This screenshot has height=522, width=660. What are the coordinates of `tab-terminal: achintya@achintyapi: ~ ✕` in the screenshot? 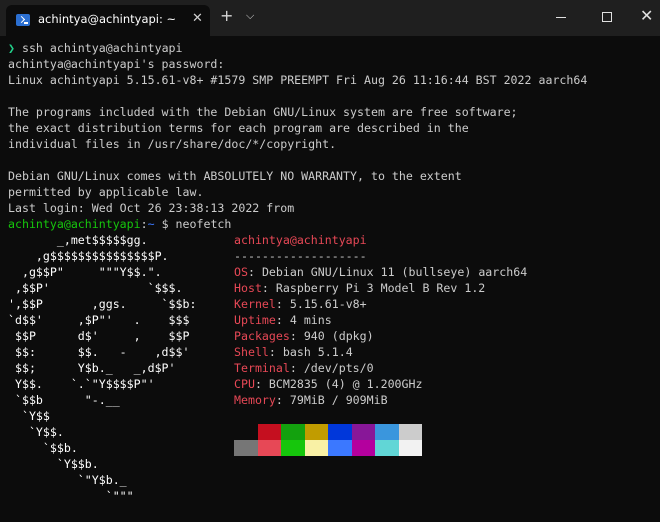 It's located at (108, 20).